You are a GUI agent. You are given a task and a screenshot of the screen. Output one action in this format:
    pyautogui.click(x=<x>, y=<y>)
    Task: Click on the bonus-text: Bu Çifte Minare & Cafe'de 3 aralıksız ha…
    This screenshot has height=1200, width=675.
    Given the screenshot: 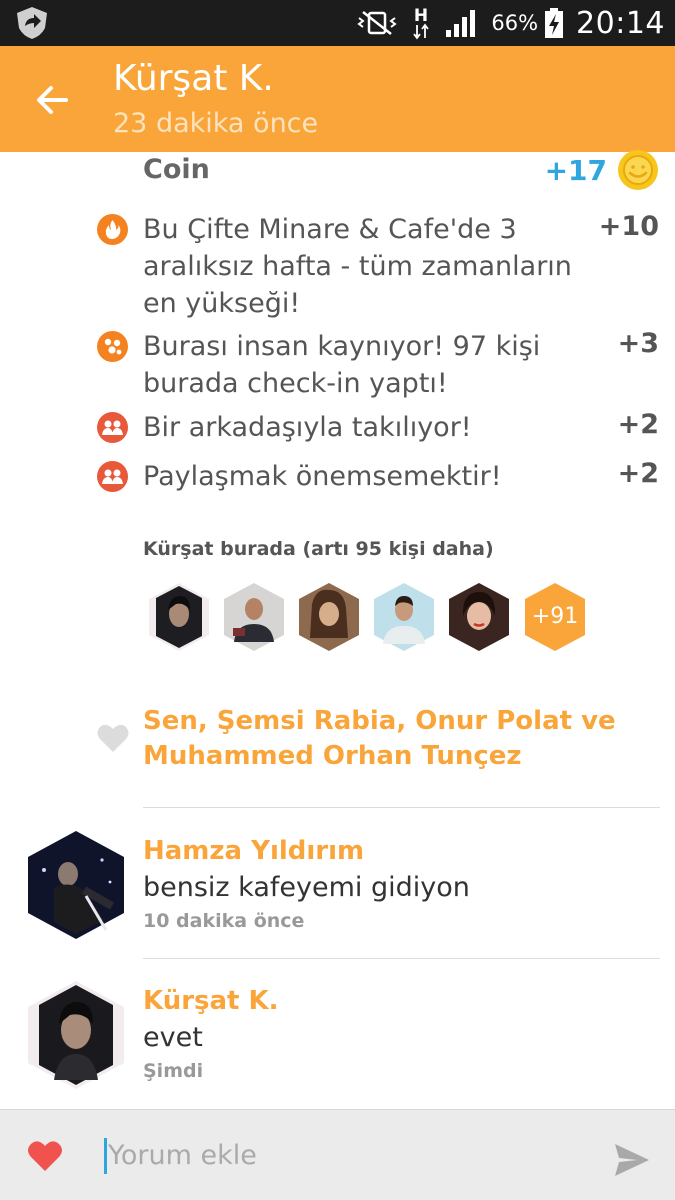 What is the action you would take?
    pyautogui.click(x=357, y=266)
    